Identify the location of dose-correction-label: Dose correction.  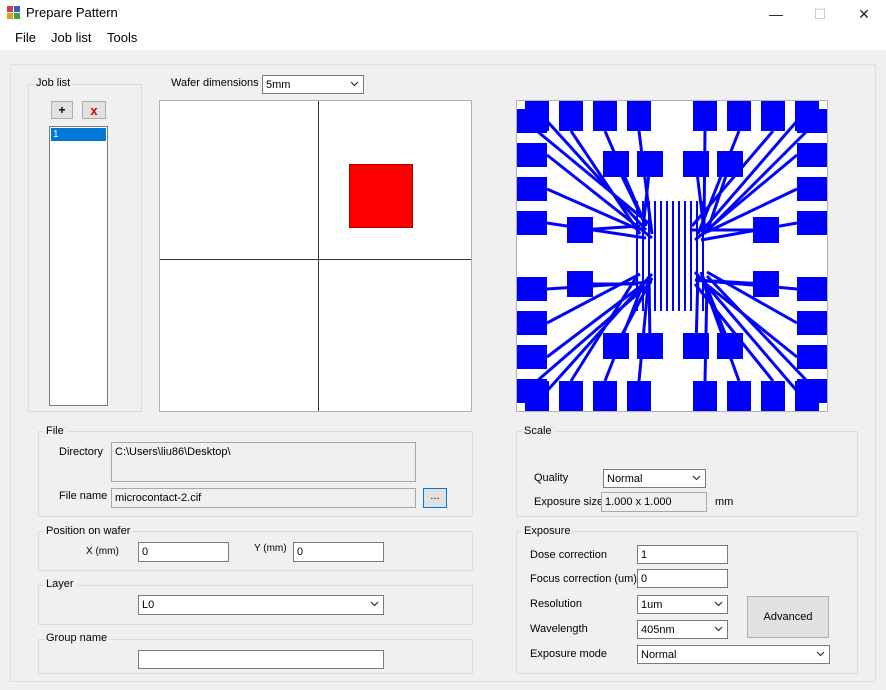
(569, 555).